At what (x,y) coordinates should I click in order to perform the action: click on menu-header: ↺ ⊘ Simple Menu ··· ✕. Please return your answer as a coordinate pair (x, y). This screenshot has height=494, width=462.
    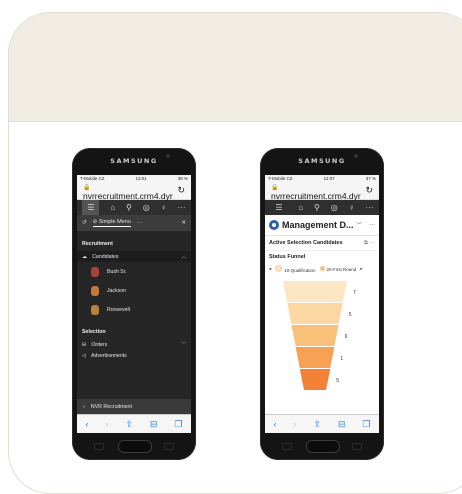
    Looking at the image, I should click on (134, 223).